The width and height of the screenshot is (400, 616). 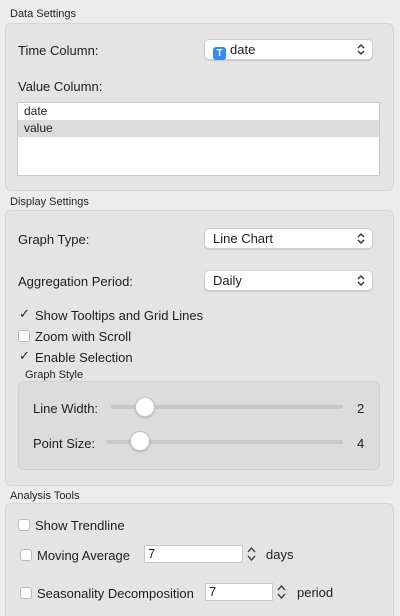 I want to click on zoom-scroll-label: Zoom with Scroll, so click(x=83, y=336).